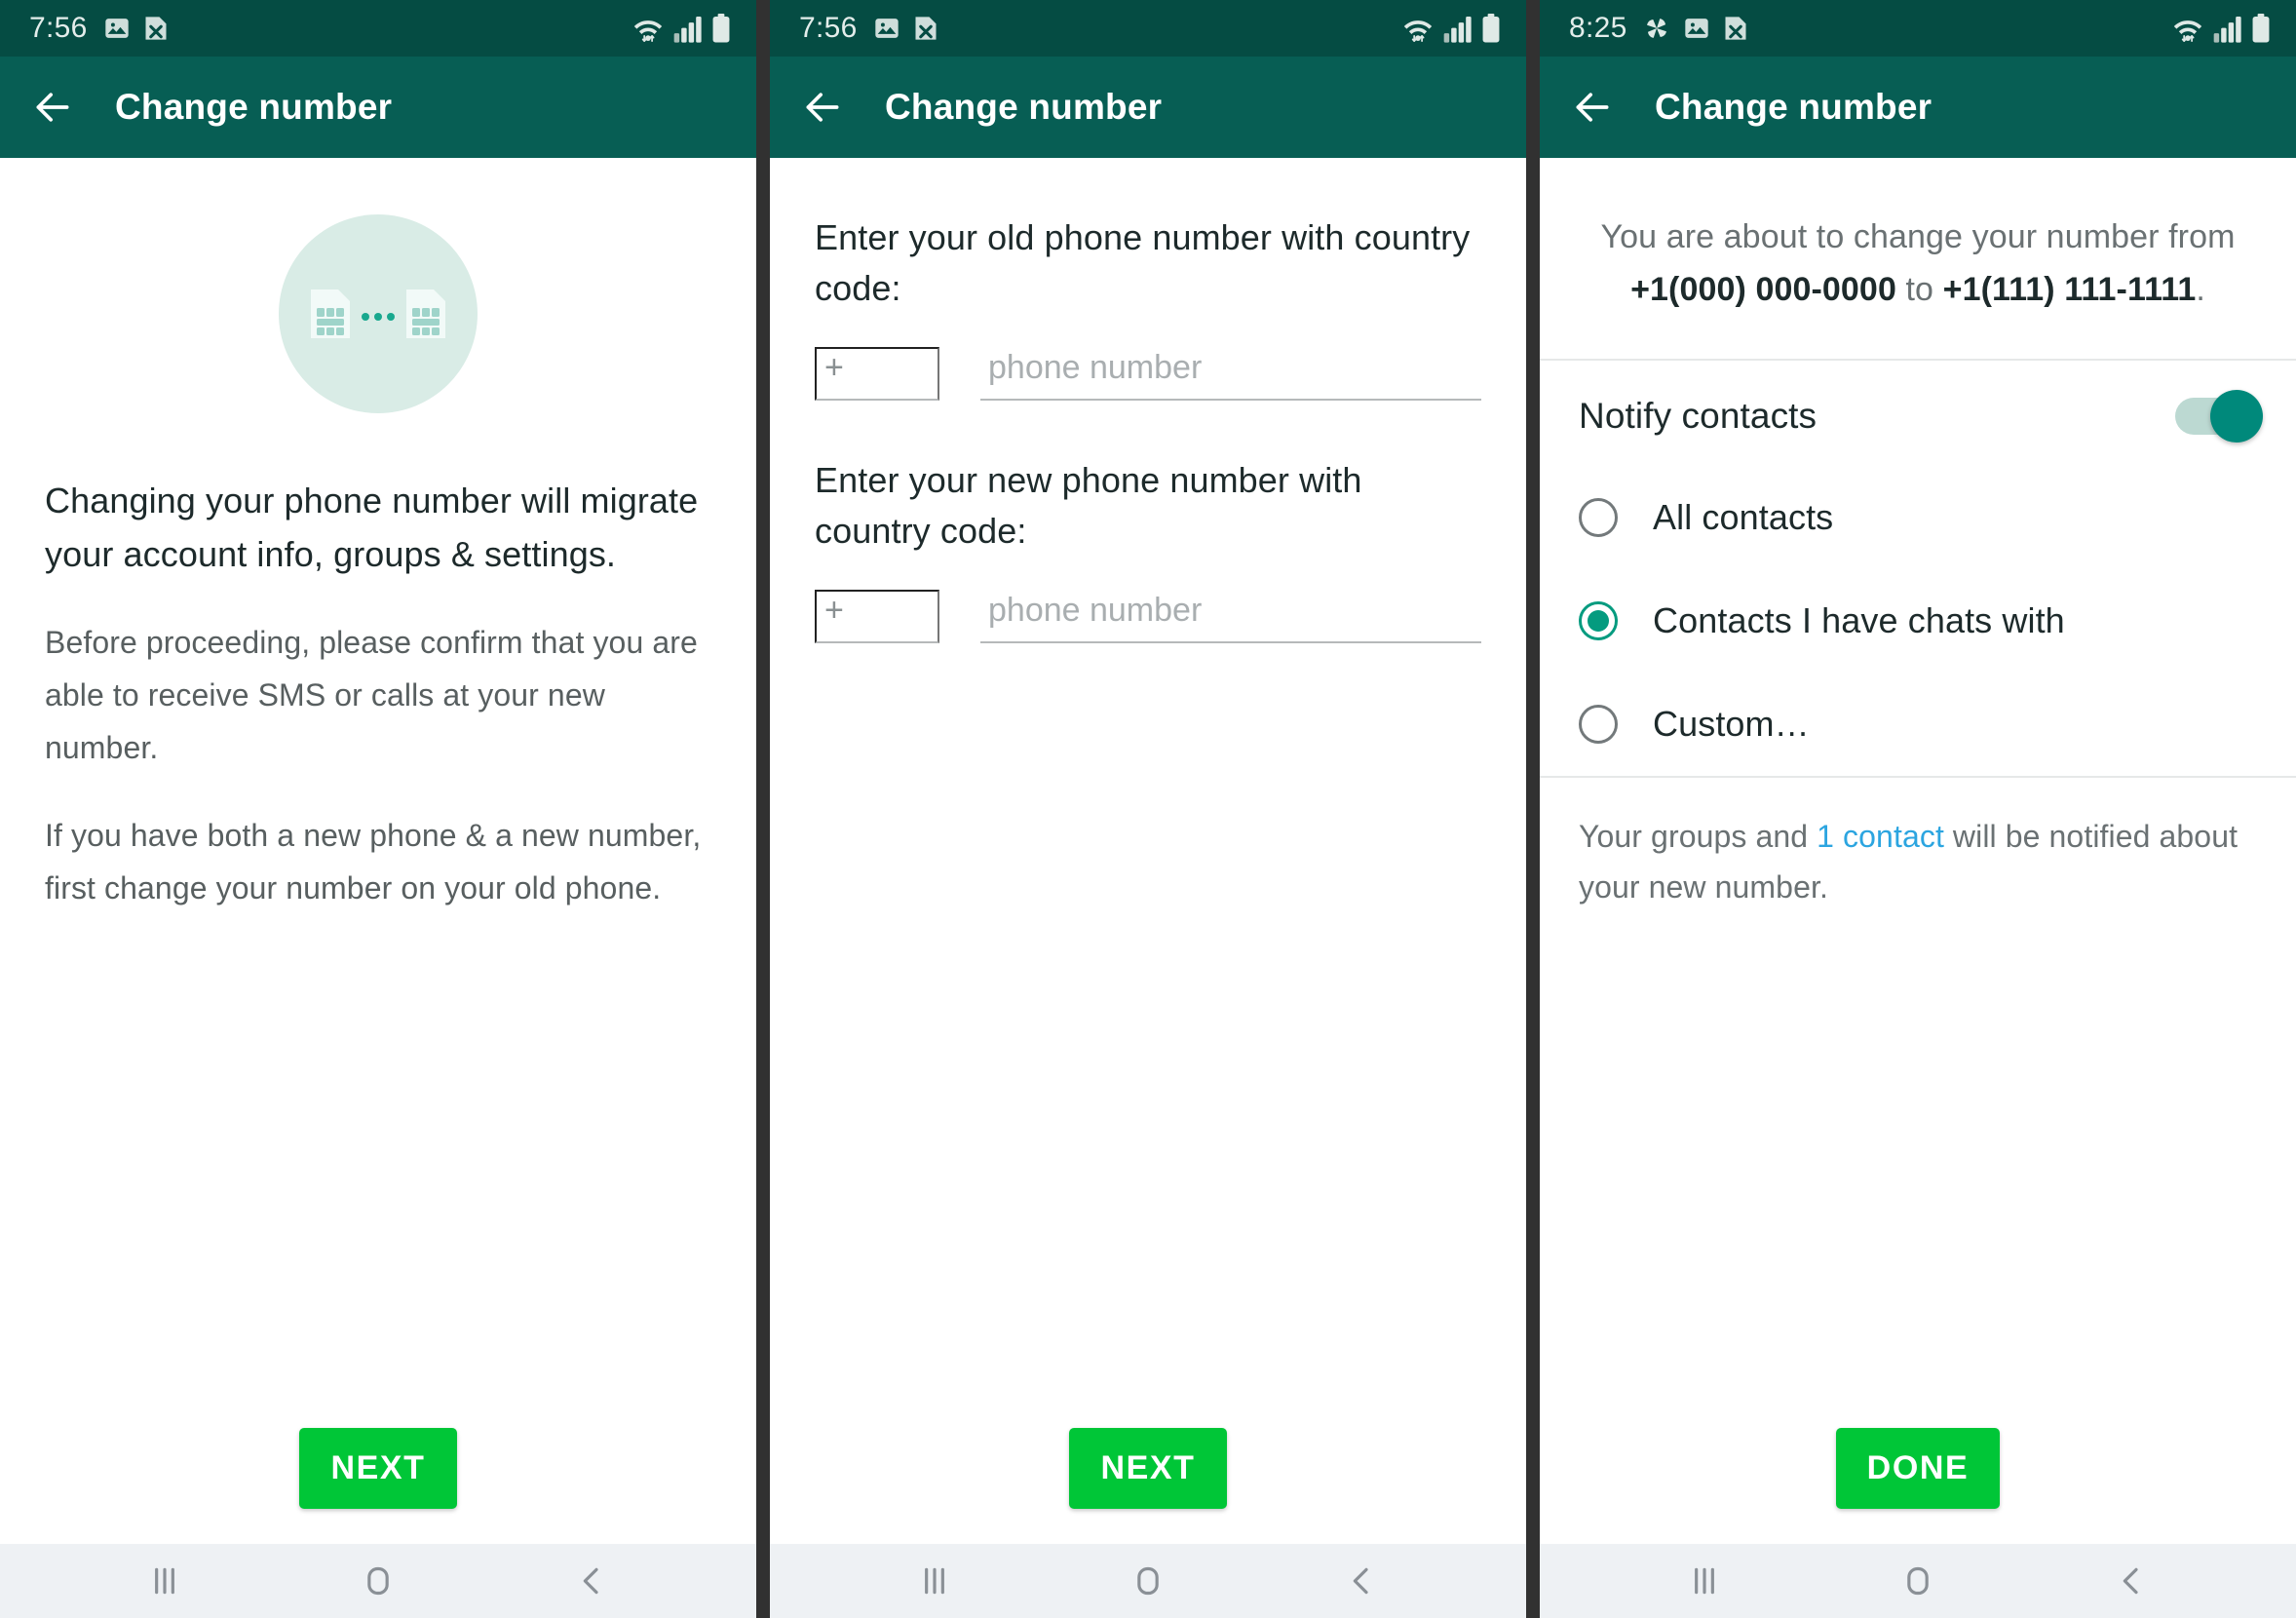  What do you see at coordinates (1918, 28) in the screenshot?
I see `status-bar-3: 8:25` at bounding box center [1918, 28].